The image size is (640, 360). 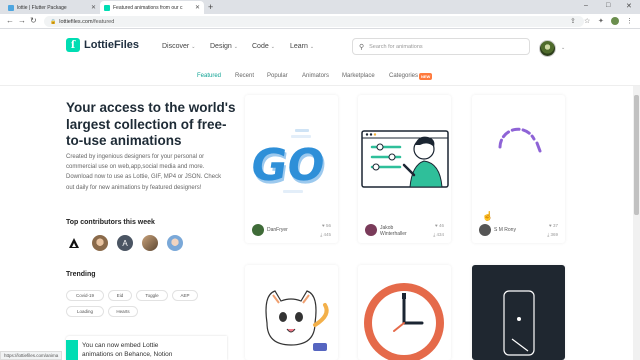 I want to click on downloads-value: 369, so click(x=554, y=234).